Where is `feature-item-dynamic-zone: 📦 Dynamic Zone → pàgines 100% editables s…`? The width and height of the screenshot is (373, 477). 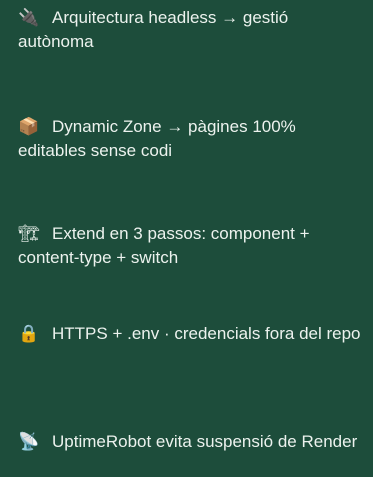
feature-item-dynamic-zone: 📦 Dynamic Zone → pàgines 100% editables s… is located at coordinates (193, 139).